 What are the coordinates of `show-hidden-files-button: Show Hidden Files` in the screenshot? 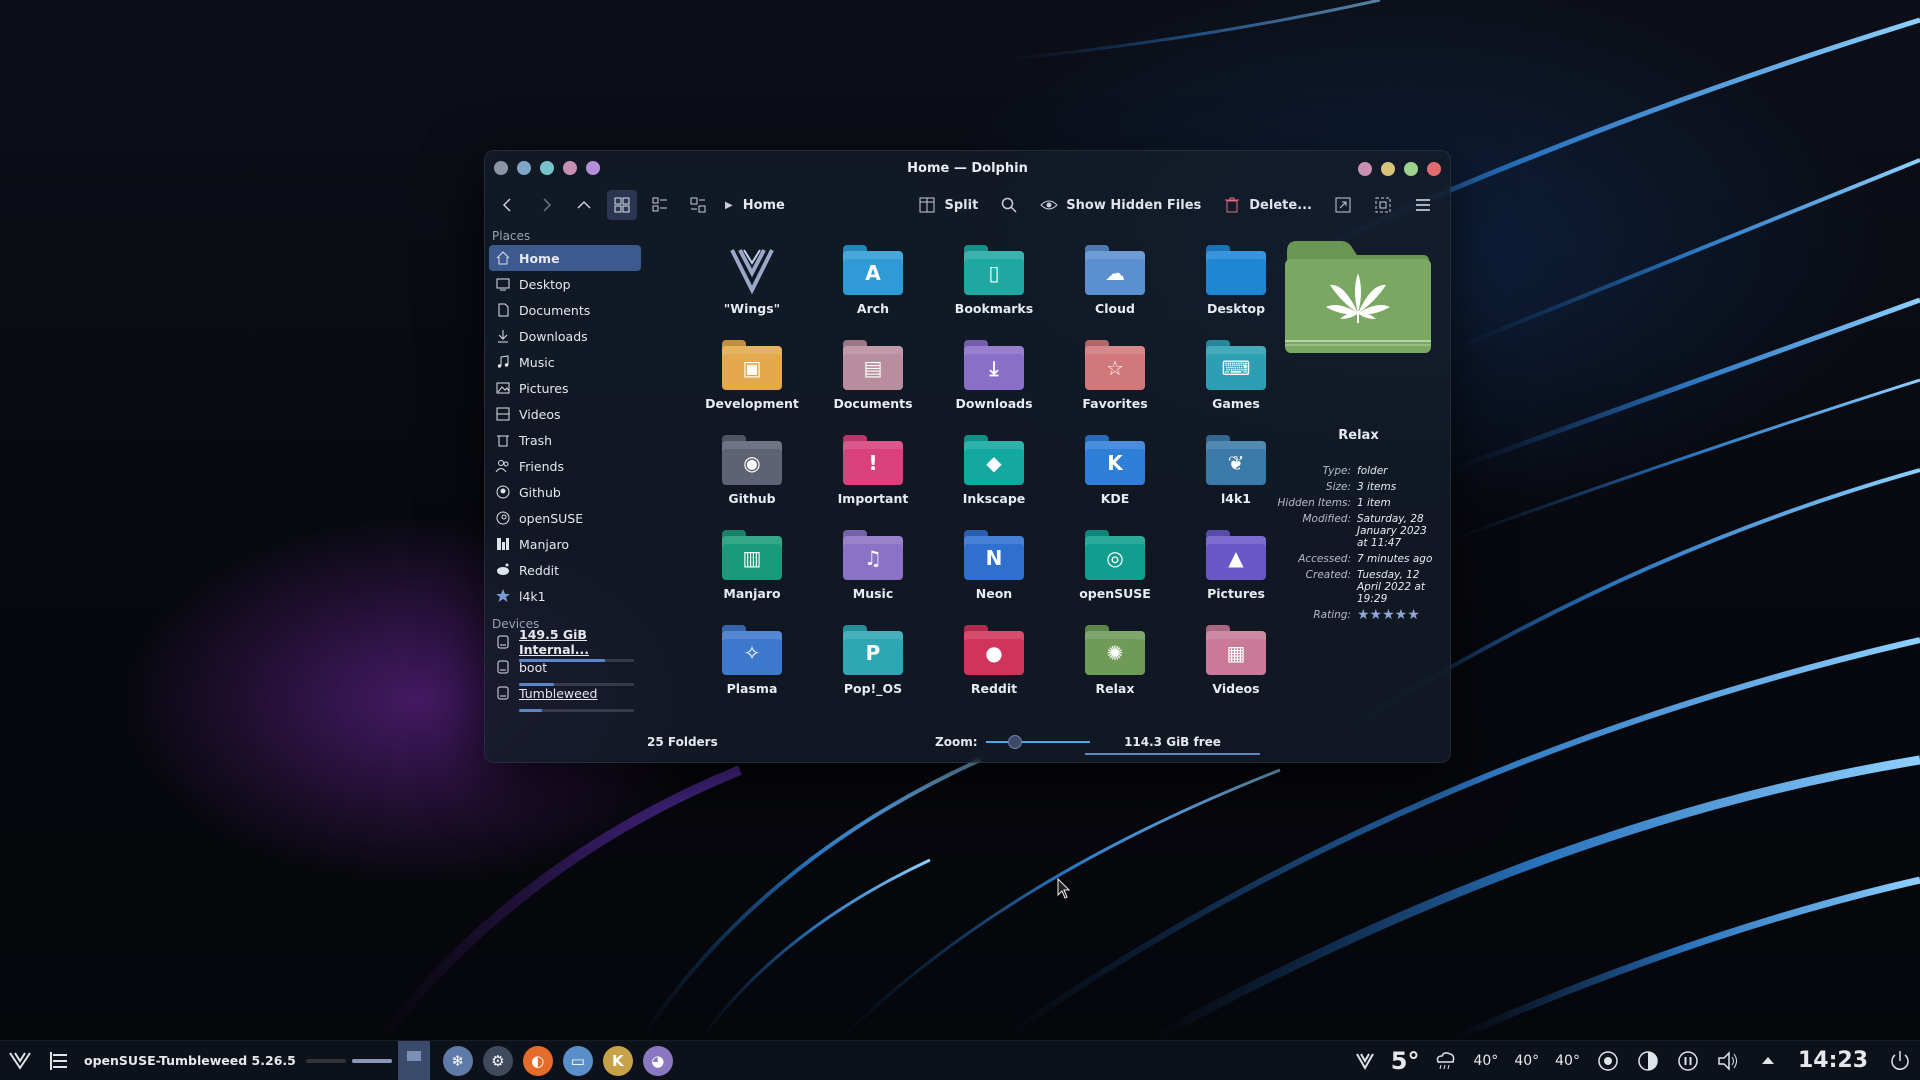 It's located at (1120, 205).